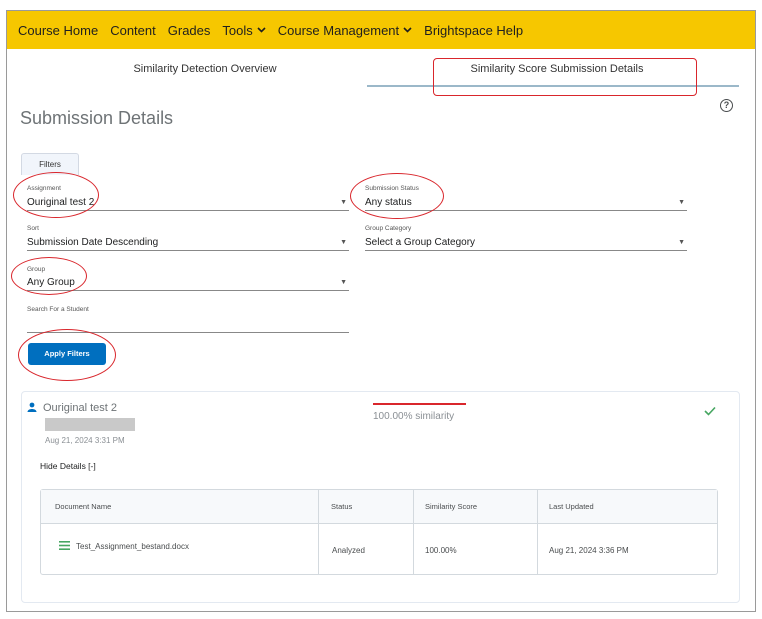 The image size is (762, 619). Describe the element at coordinates (32, 408) in the screenshot. I see `user-icon` at that location.